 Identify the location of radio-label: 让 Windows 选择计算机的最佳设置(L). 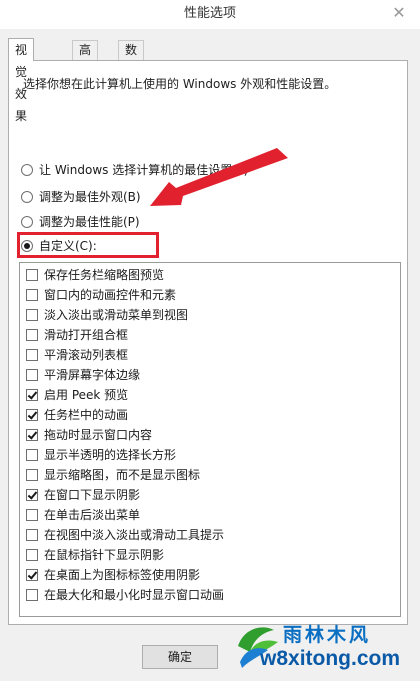
(144, 170).